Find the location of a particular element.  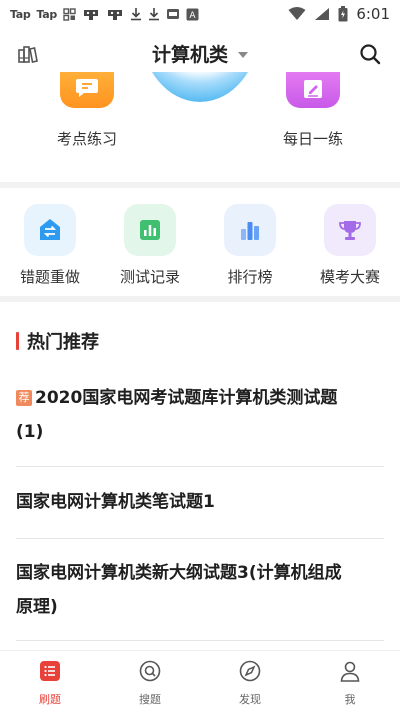

battery-icon is located at coordinates (343, 14).